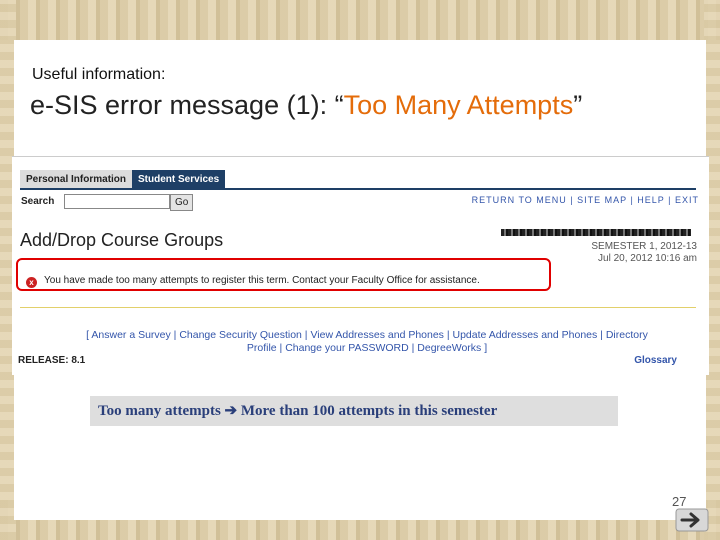 This screenshot has width=720, height=540. What do you see at coordinates (692, 520) in the screenshot?
I see `next-slide-icon` at bounding box center [692, 520].